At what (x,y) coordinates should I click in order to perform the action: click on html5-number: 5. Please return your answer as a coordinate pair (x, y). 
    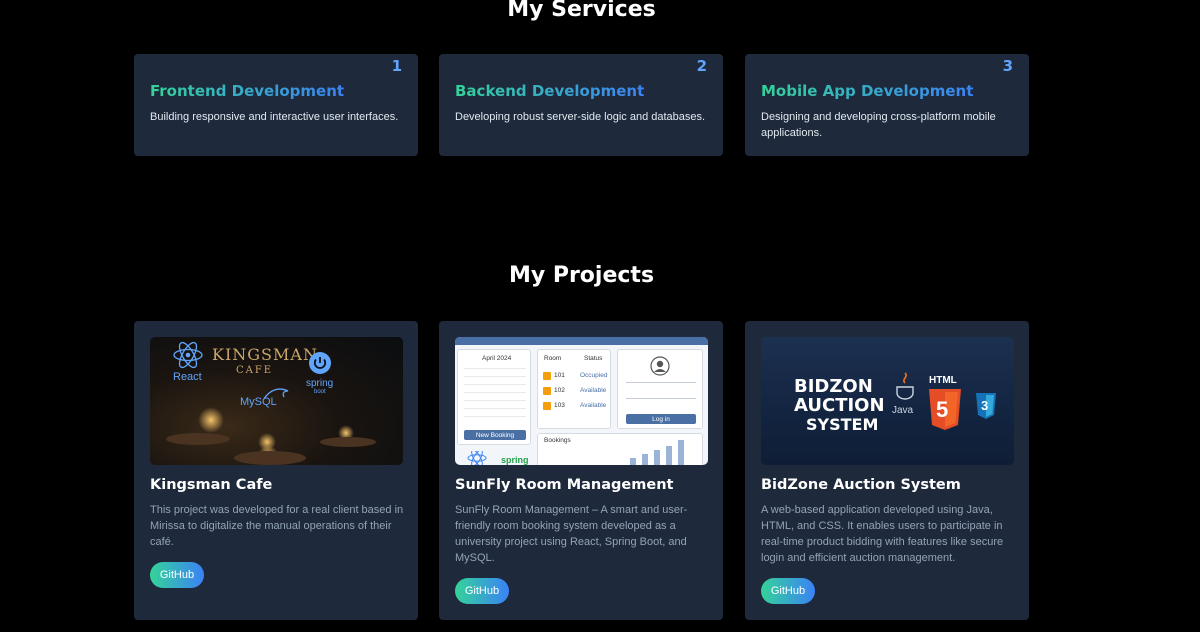
    Looking at the image, I should click on (942, 409).